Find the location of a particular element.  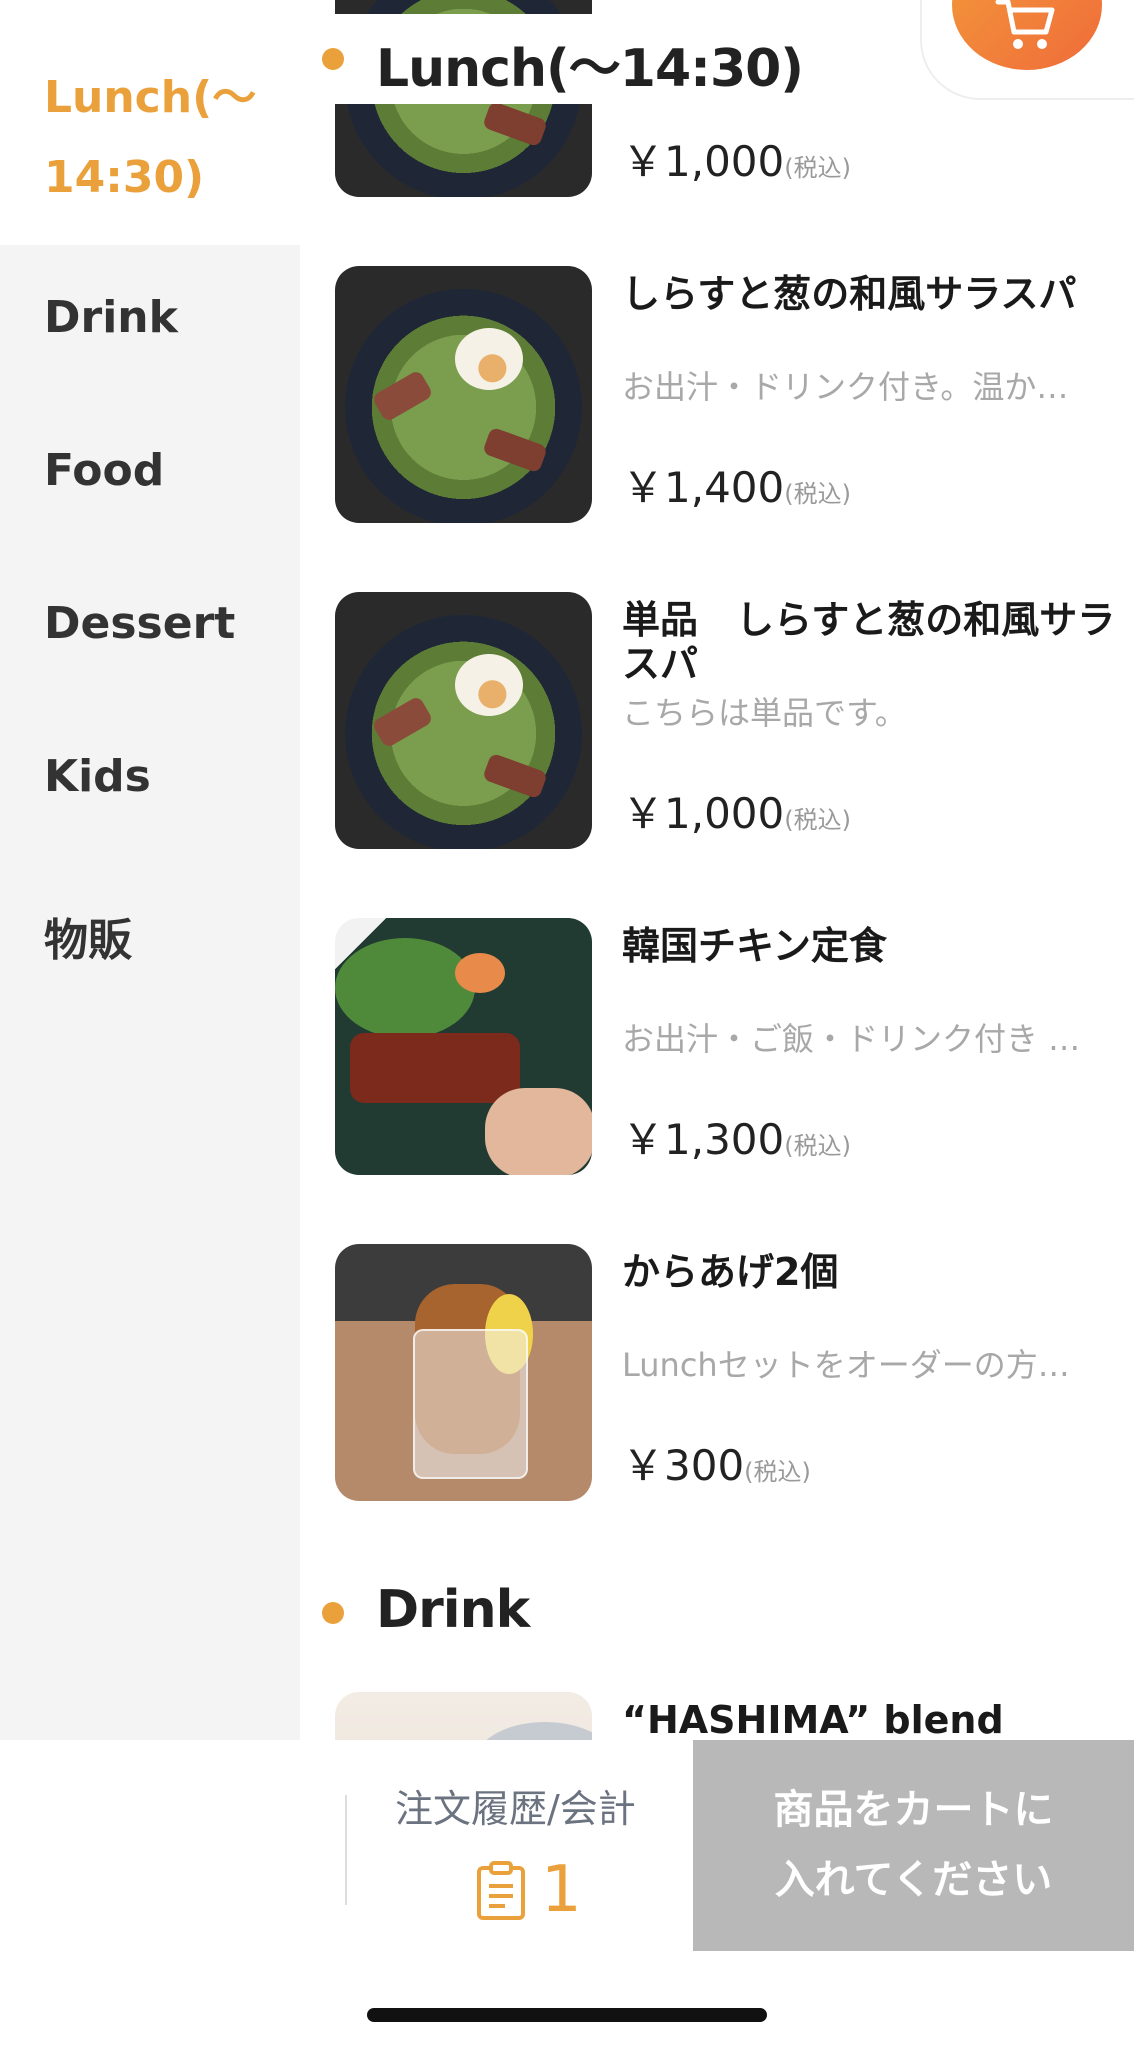

menu-item-name: からあげ2個 is located at coordinates (730, 1272).